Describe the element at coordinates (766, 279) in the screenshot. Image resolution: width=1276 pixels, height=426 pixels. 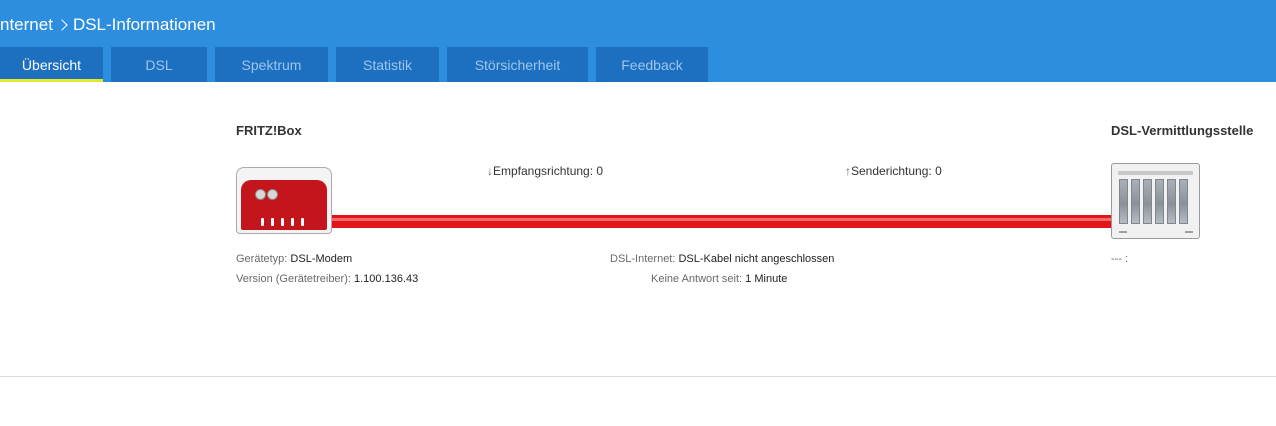
I see `no-response-value: 1 Minute` at that location.